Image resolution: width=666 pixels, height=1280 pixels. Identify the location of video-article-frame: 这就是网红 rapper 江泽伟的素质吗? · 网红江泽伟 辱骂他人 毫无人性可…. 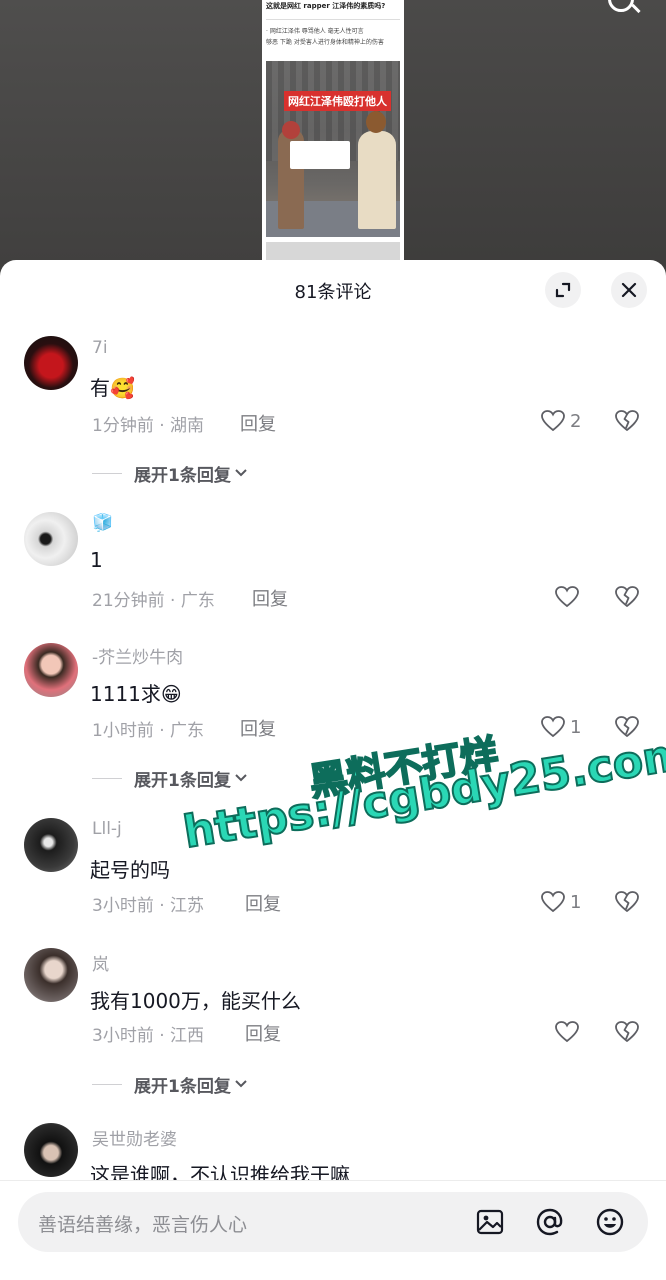
(333, 150).